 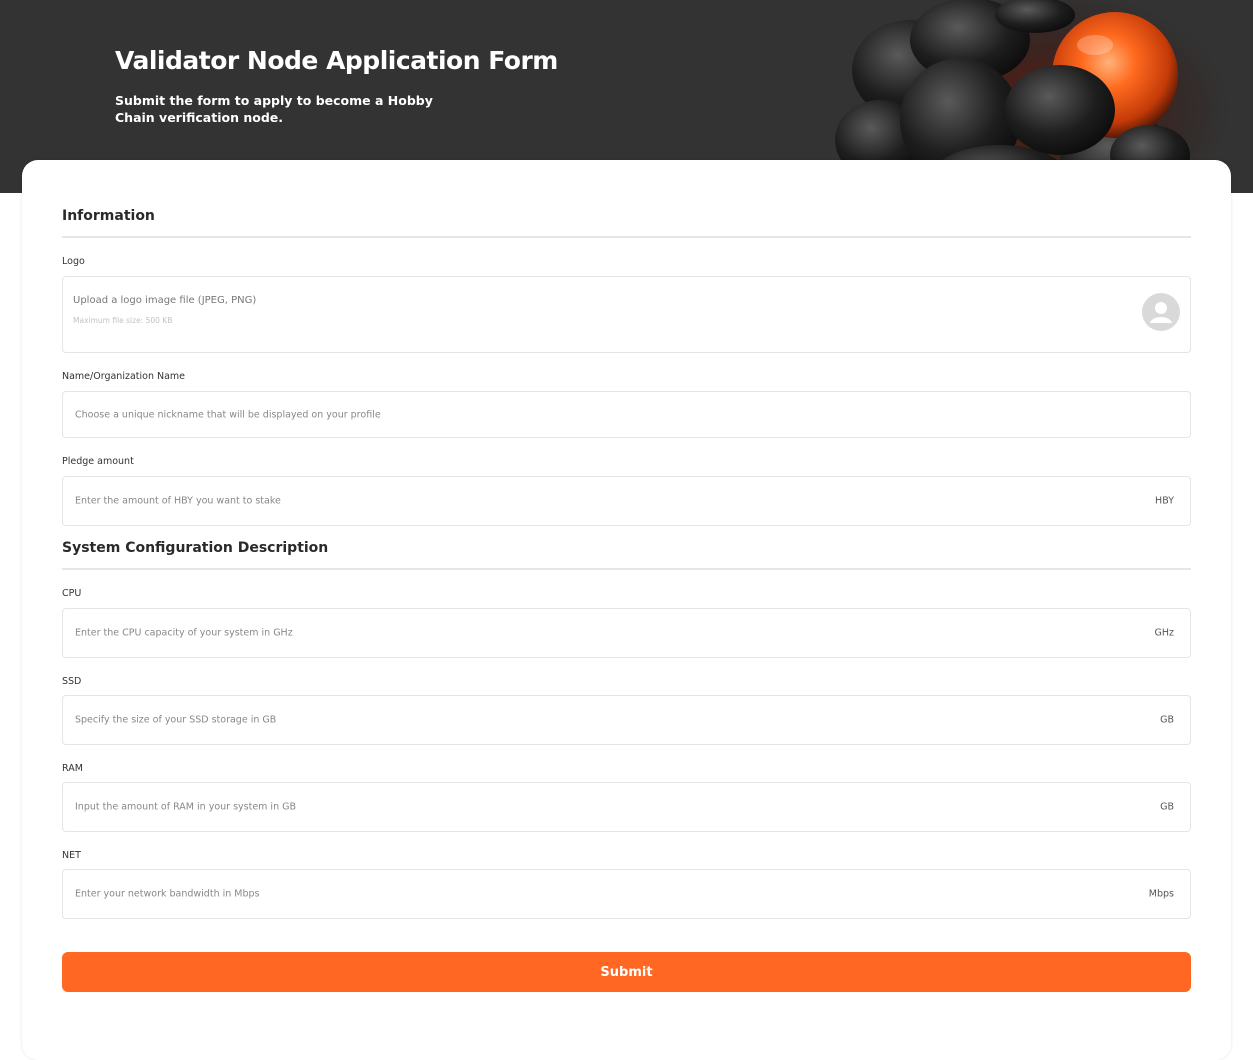 What do you see at coordinates (1164, 633) in the screenshot?
I see `cpu-unit-label: GHz` at bounding box center [1164, 633].